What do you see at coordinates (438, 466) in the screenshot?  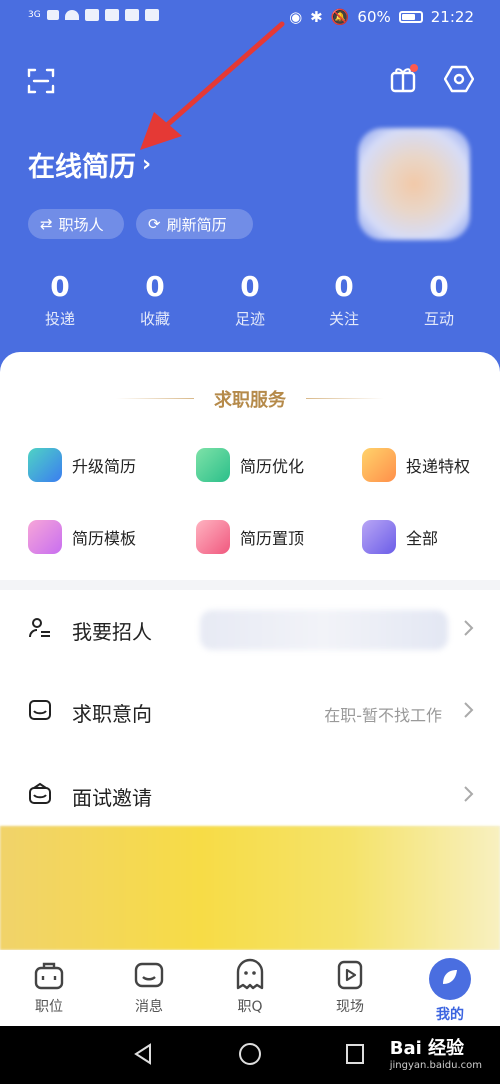 I see `service-label: 投递特权` at bounding box center [438, 466].